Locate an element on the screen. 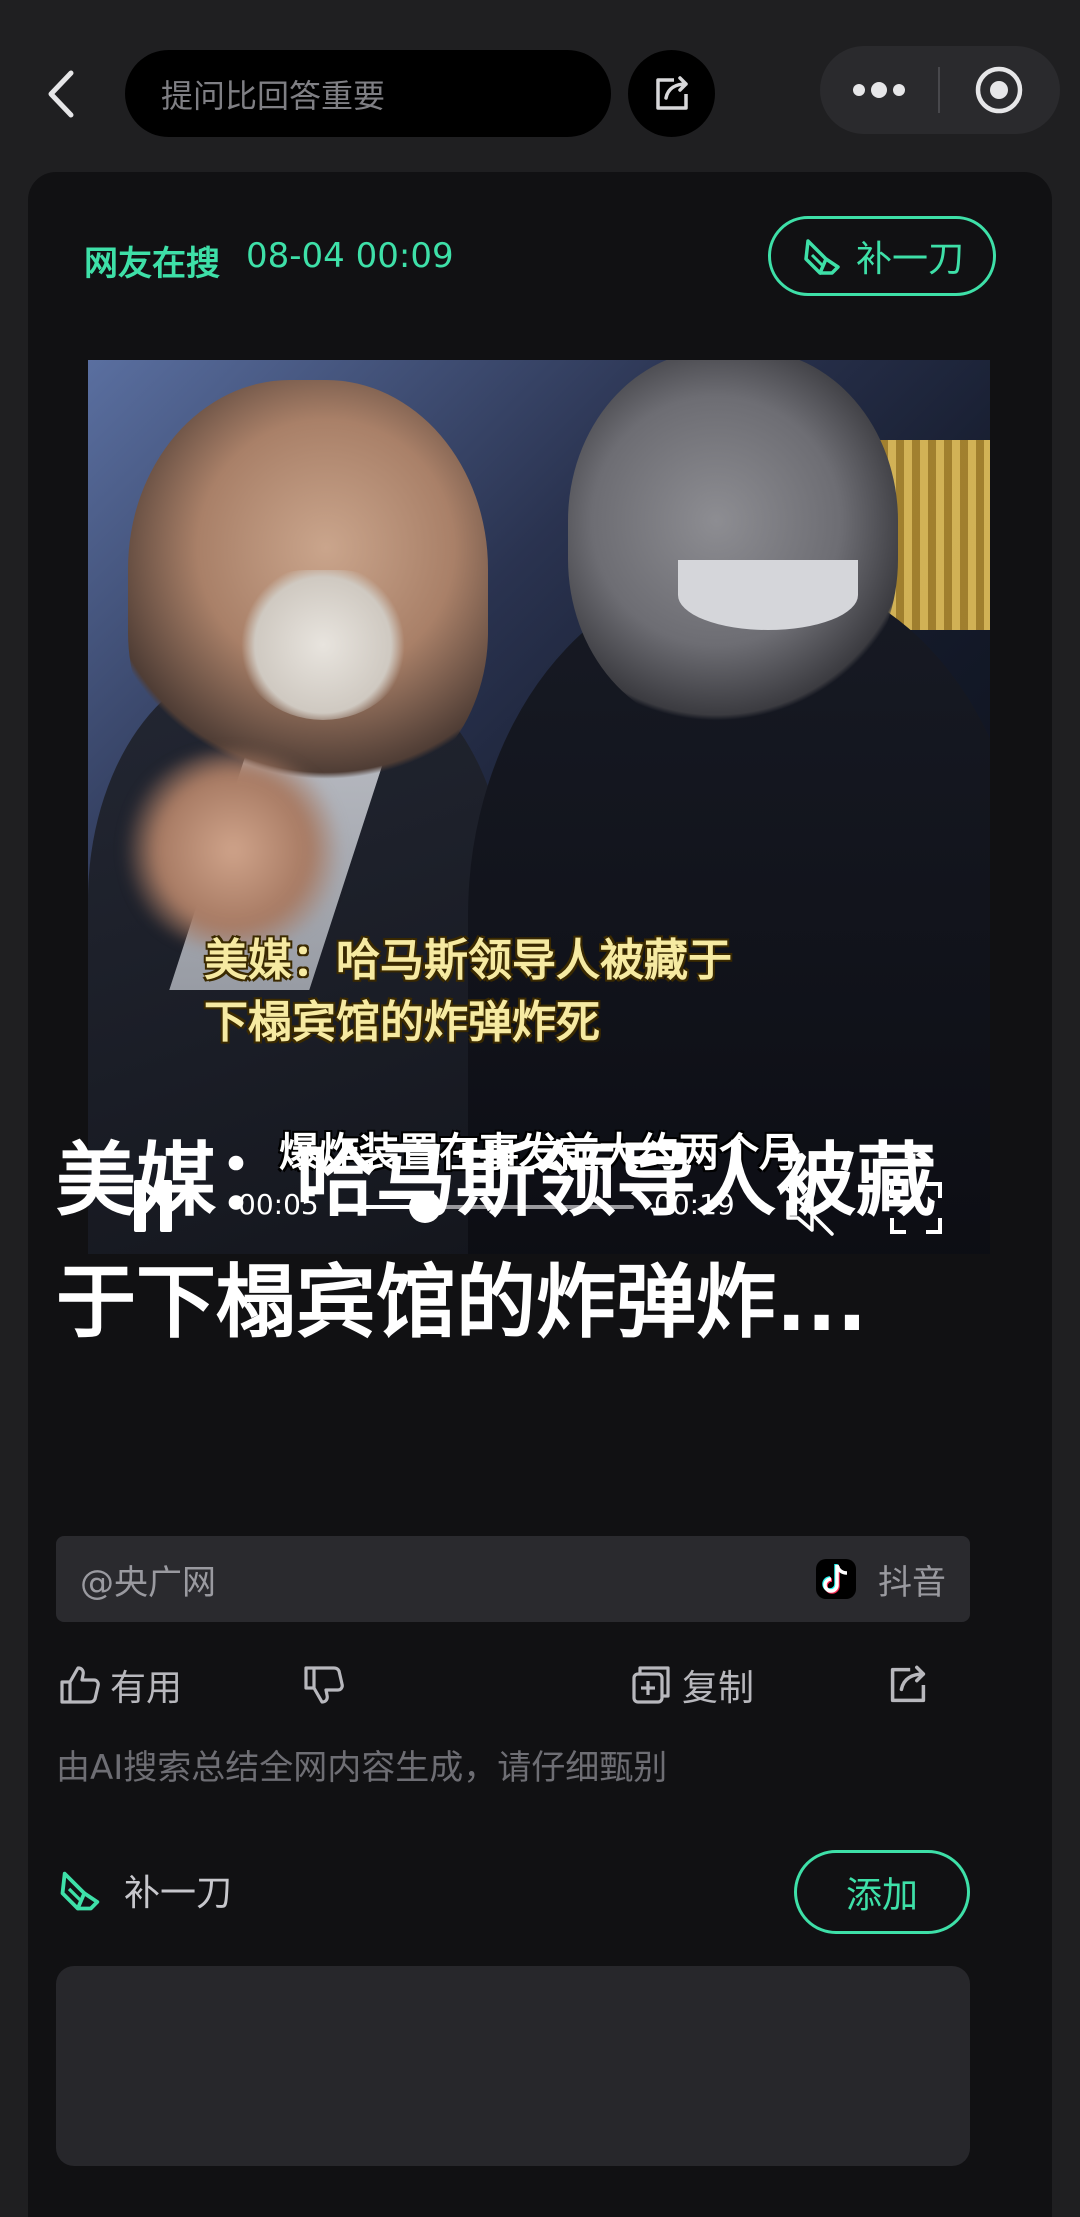 The image size is (1080, 2217). thumbs-up-icon is located at coordinates (80, 1685).